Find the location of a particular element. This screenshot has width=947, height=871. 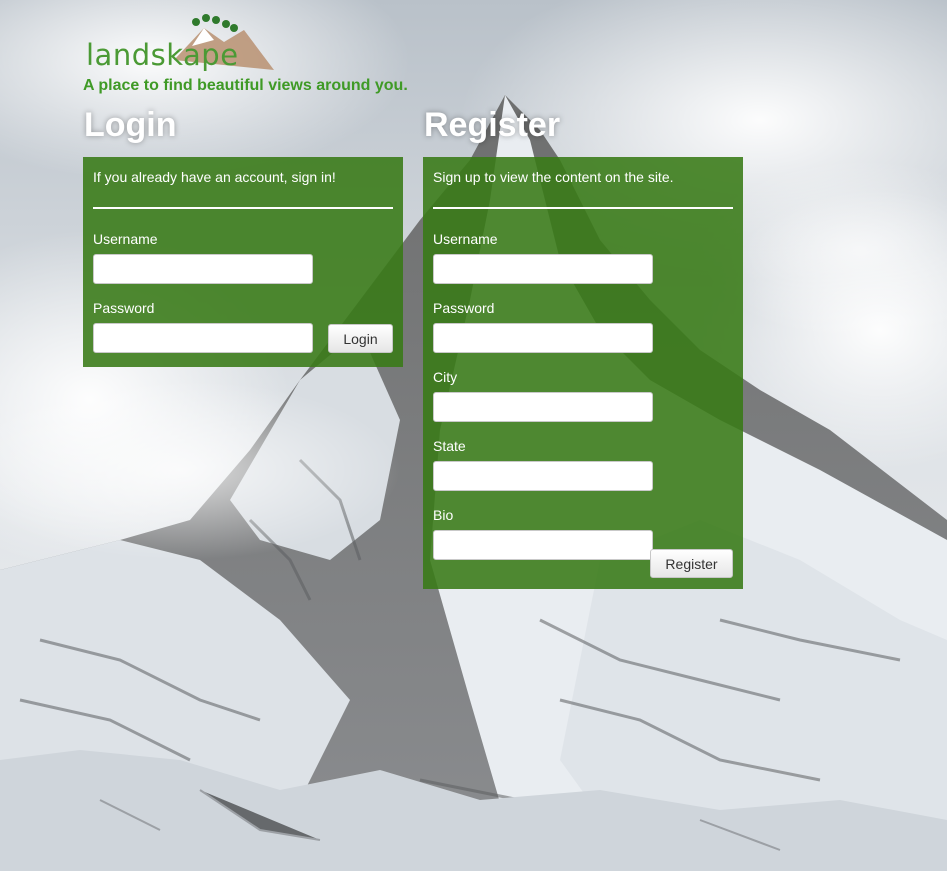

register-city-label: City is located at coordinates (445, 377).